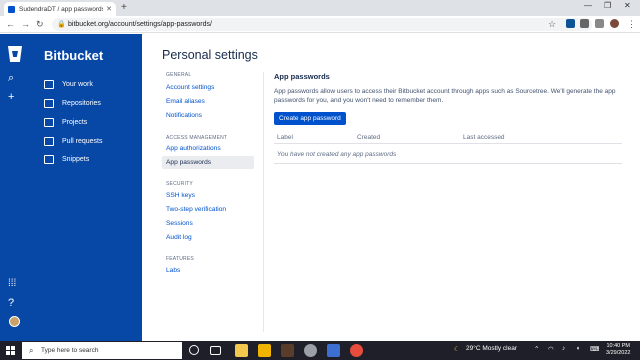 Image resolution: width=640 pixels, height=360 pixels. I want to click on menu-dots-icon: ⋮, so click(631, 24).